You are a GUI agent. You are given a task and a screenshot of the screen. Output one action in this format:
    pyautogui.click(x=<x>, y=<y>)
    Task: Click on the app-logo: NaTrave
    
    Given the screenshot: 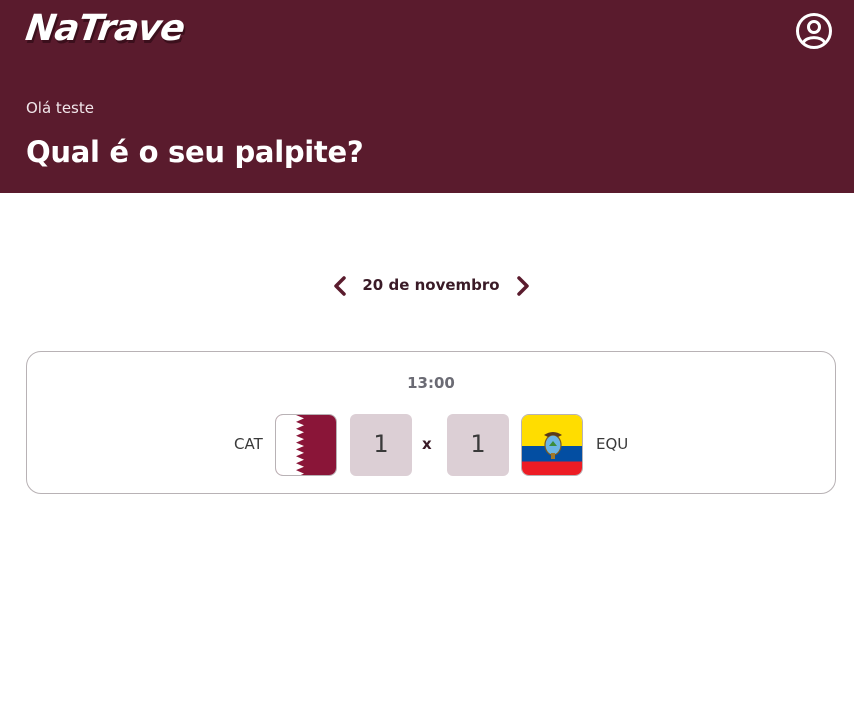 What is the action you would take?
    pyautogui.click(x=105, y=28)
    